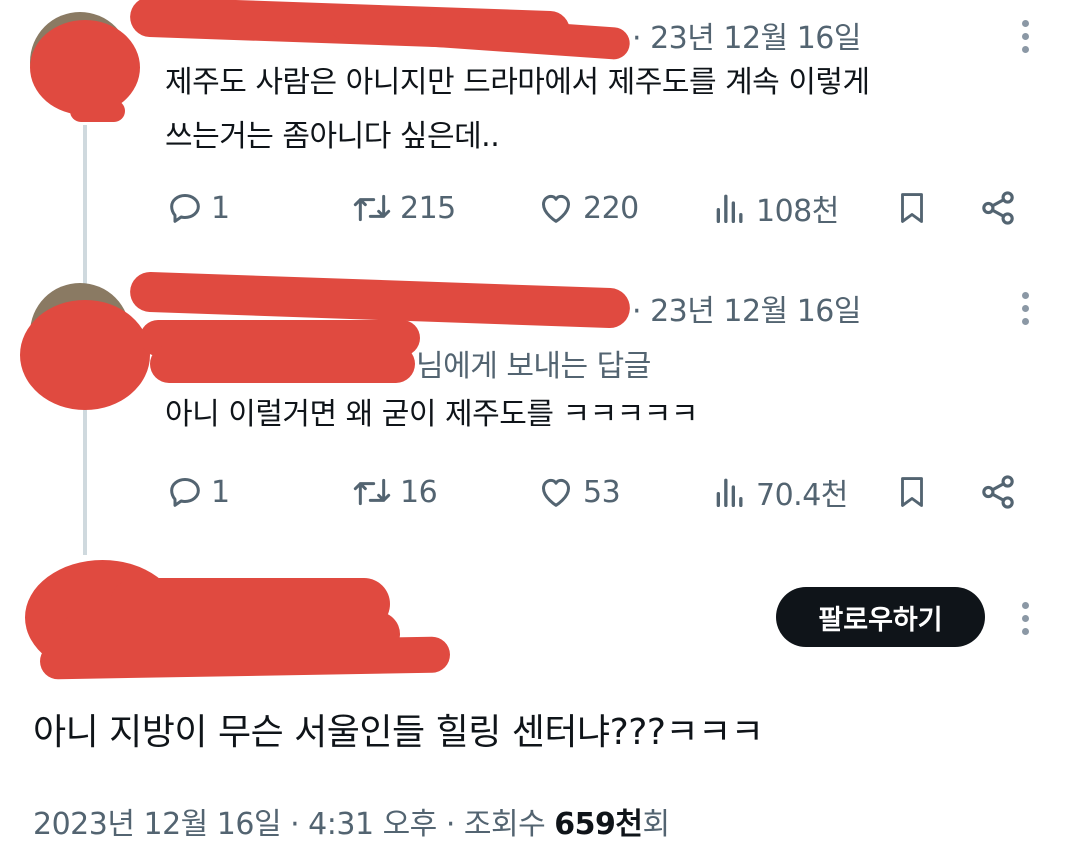 The image size is (1080, 853). I want to click on reply-to-label: 님에게 보내는 답글, so click(533, 363).